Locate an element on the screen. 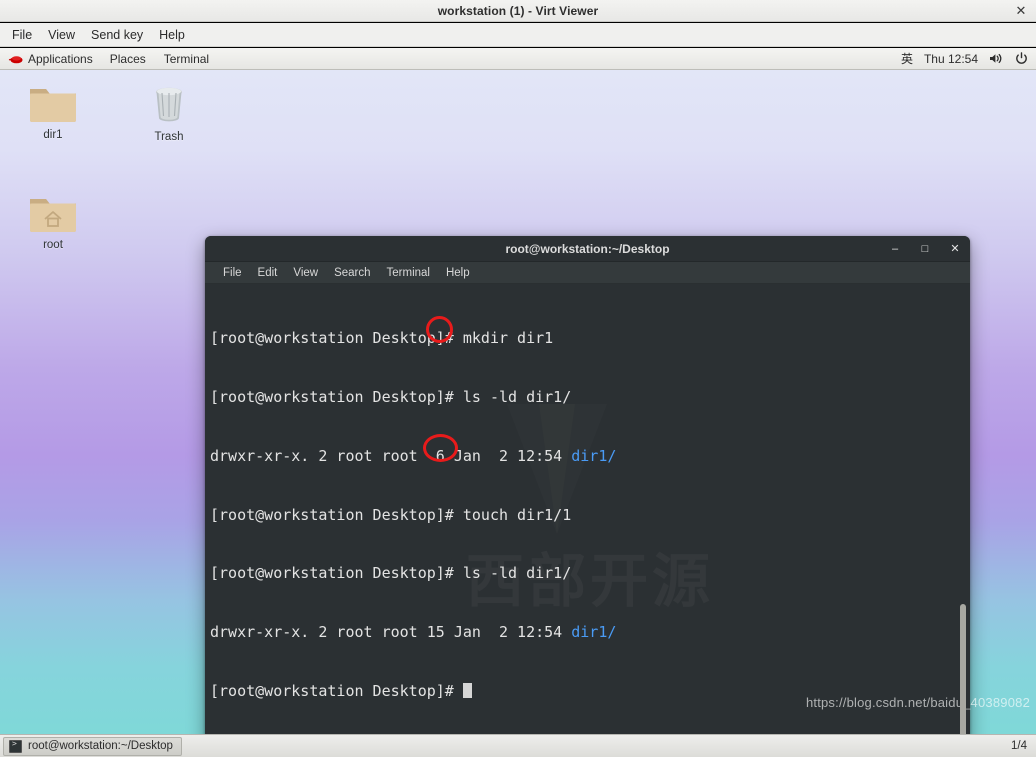 The width and height of the screenshot is (1036, 757). terminal-titlebar: root@workstation:~/Desktop – □ ✕ is located at coordinates (587, 249).